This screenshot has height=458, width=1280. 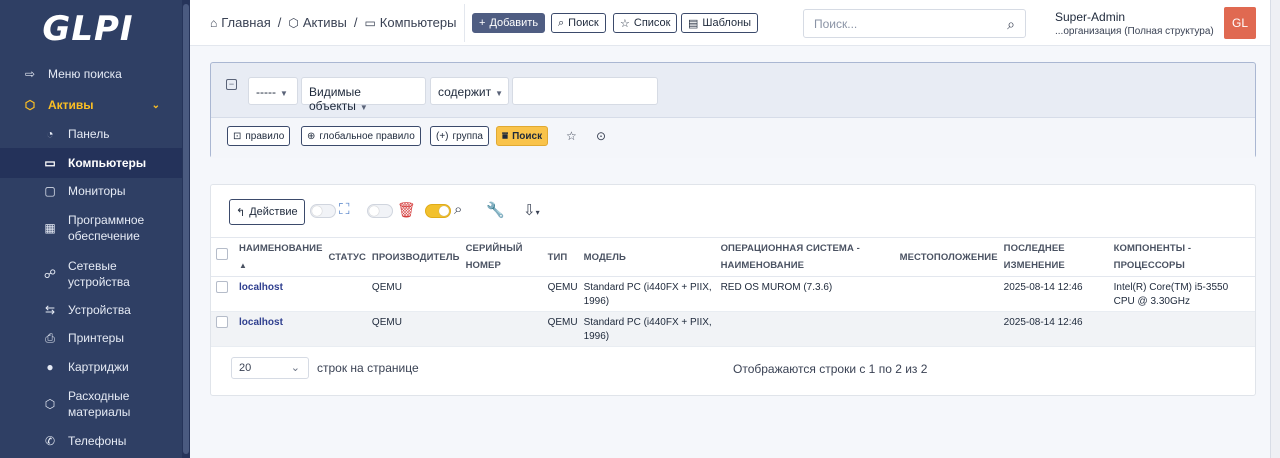 What do you see at coordinates (1090, 17) in the screenshot?
I see `user-name: Super-Admin` at bounding box center [1090, 17].